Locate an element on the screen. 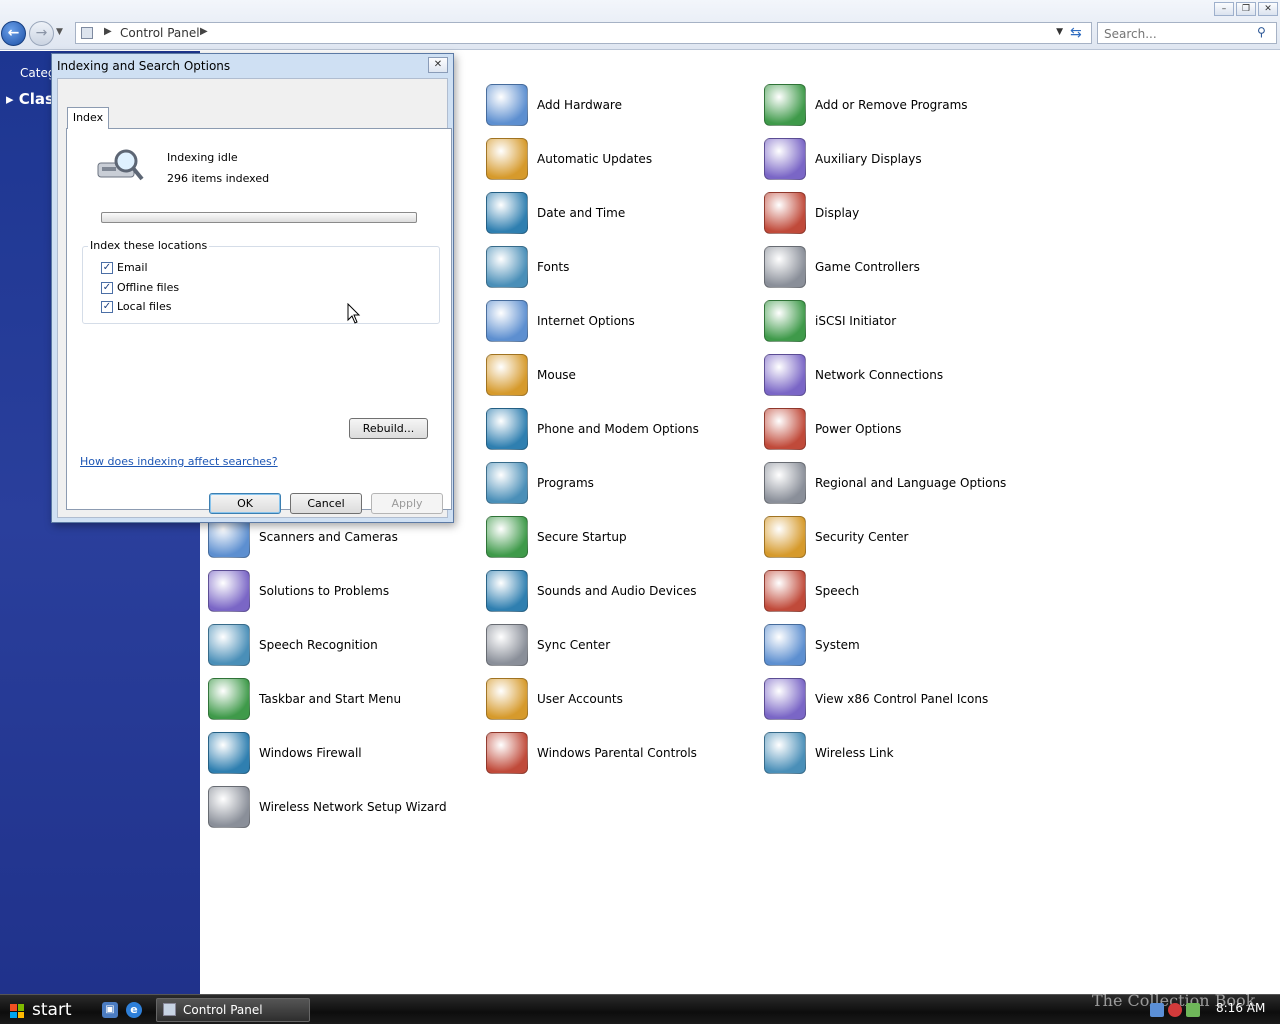  control-panel-item-label: Display is located at coordinates (837, 213).